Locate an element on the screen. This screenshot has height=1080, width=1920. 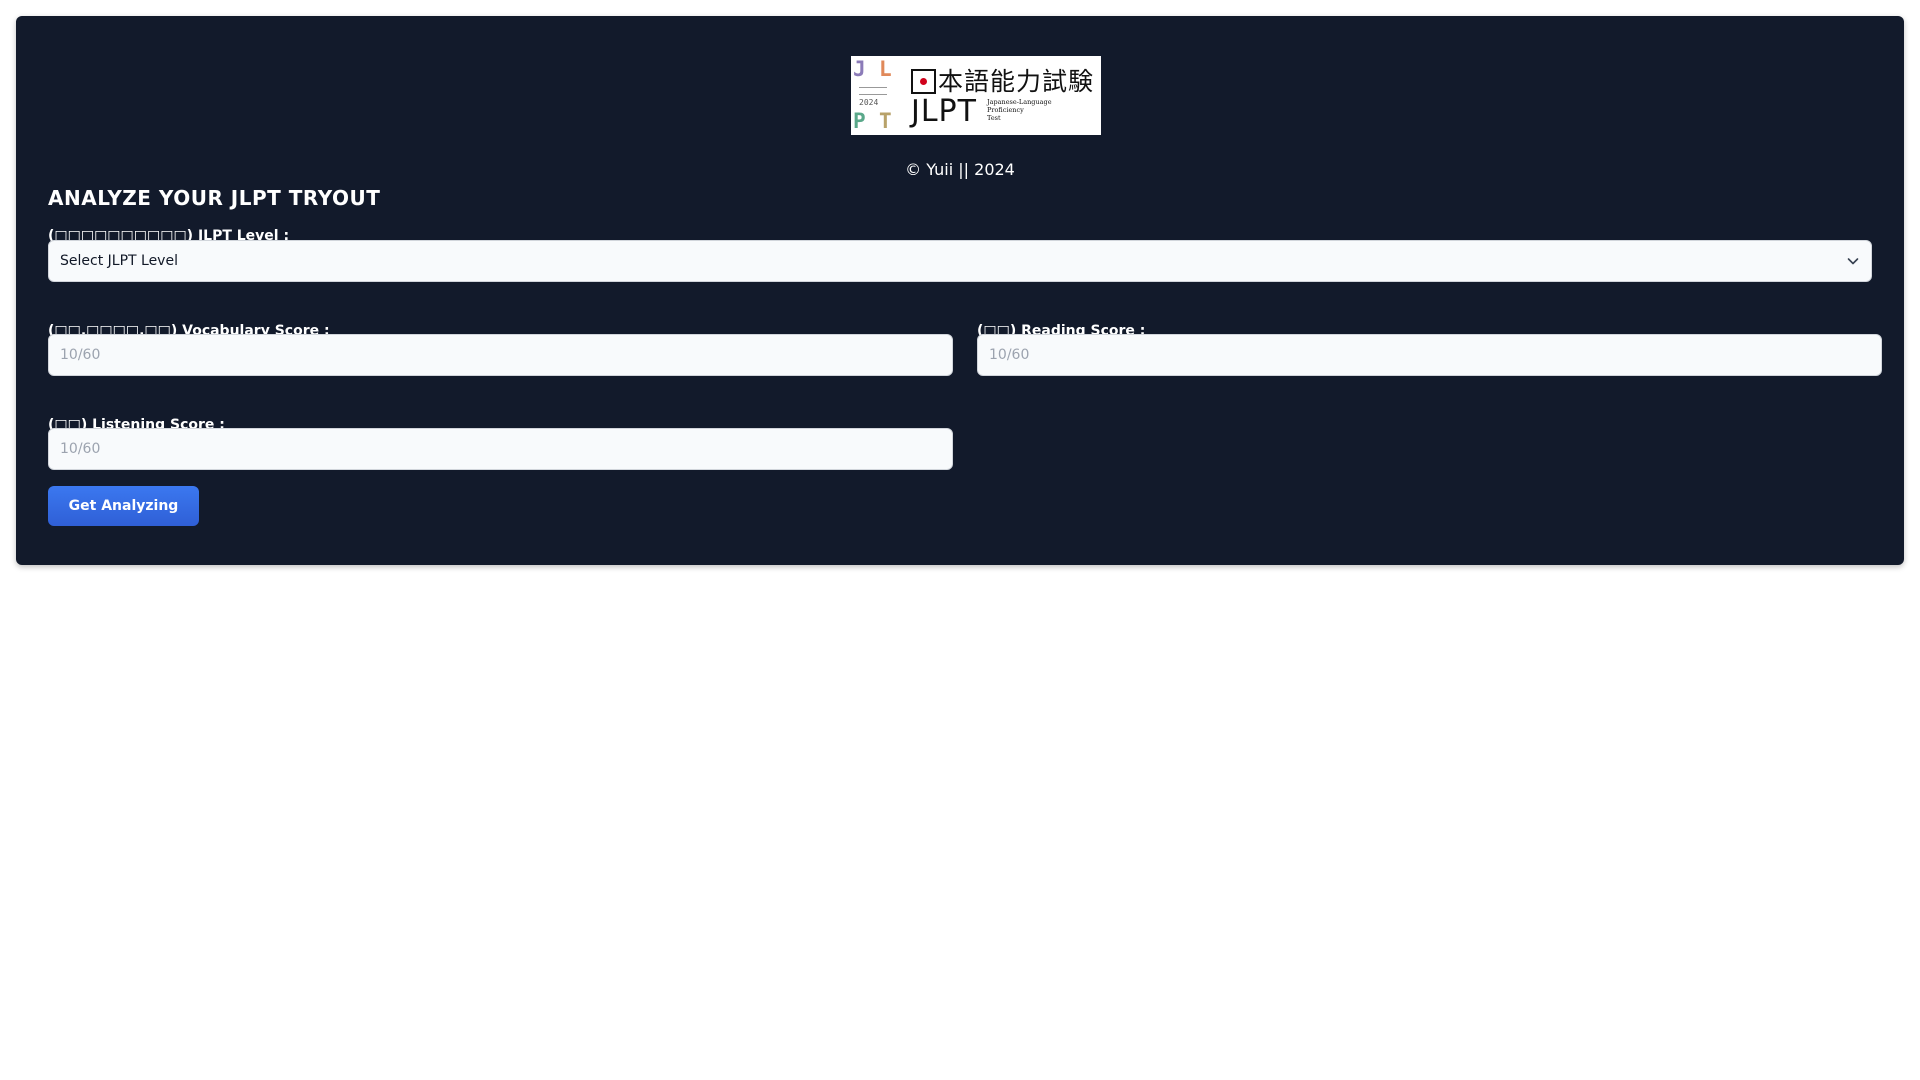
logo-sun-icon is located at coordinates (923, 81).